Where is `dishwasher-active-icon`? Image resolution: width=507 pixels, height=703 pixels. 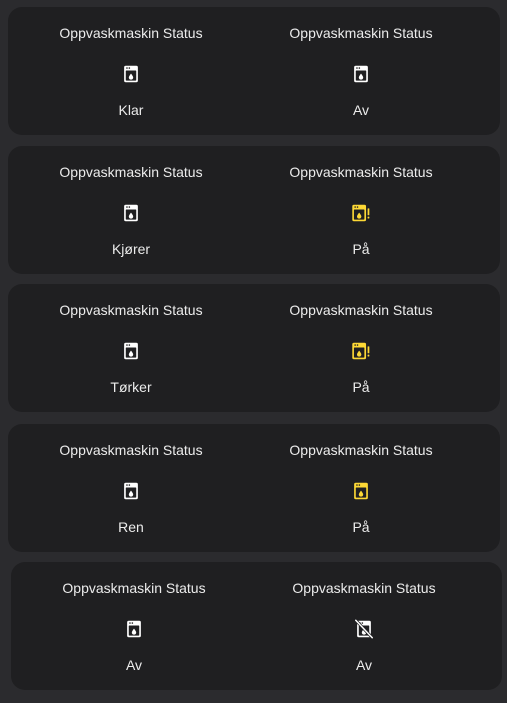
dishwasher-active-icon is located at coordinates (361, 491).